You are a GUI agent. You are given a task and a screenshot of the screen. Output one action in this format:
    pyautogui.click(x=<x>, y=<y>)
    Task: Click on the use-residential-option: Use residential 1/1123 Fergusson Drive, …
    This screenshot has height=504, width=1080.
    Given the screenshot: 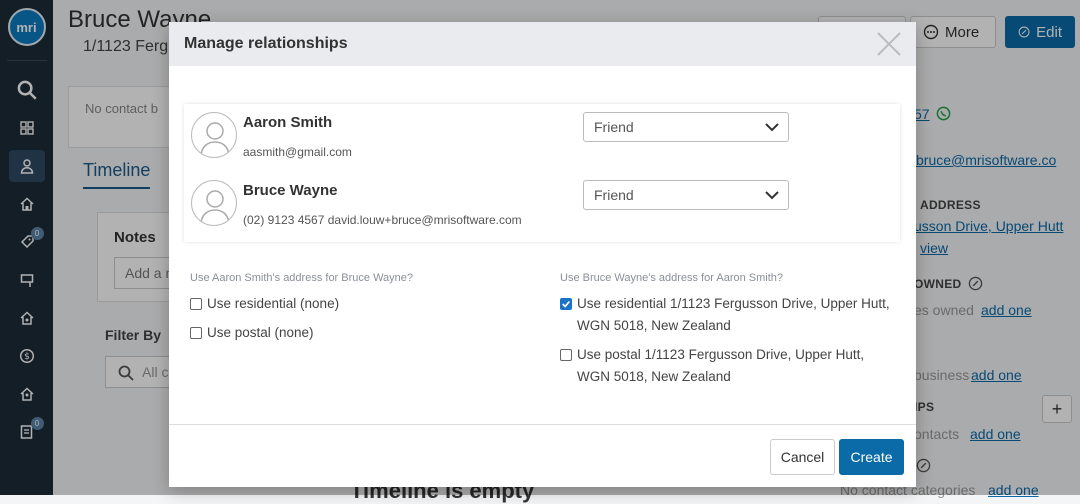 What is the action you would take?
    pyautogui.click(x=725, y=315)
    